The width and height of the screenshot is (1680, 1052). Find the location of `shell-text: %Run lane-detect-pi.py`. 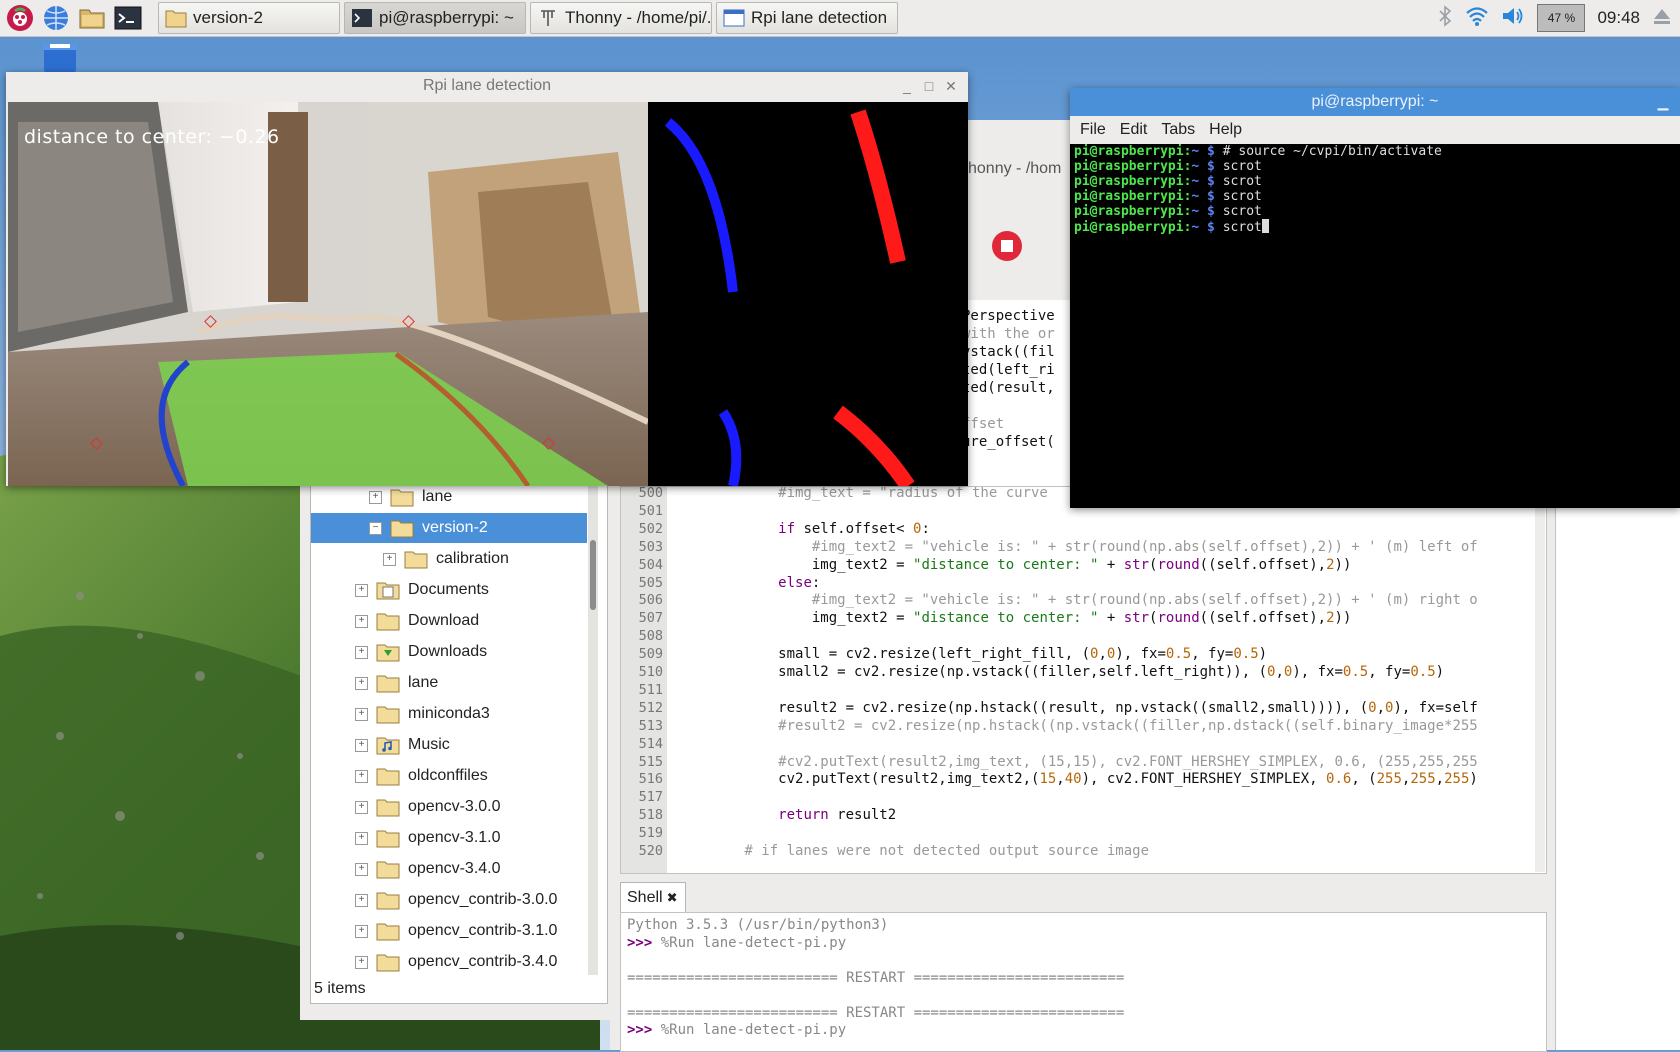

shell-text: %Run lane-detect-pi.py is located at coordinates (749, 942).